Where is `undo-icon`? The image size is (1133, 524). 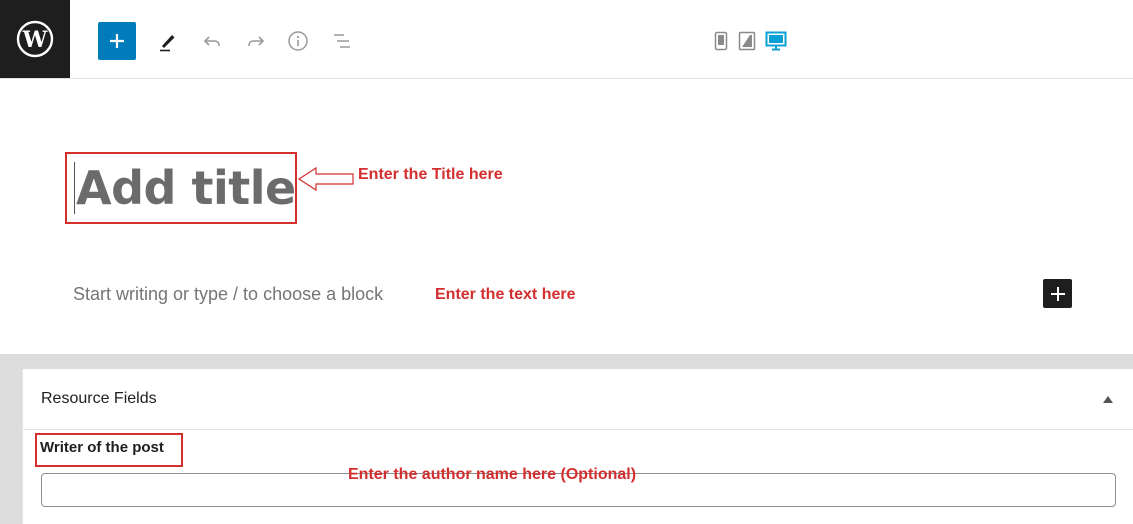
undo-icon is located at coordinates (211, 41).